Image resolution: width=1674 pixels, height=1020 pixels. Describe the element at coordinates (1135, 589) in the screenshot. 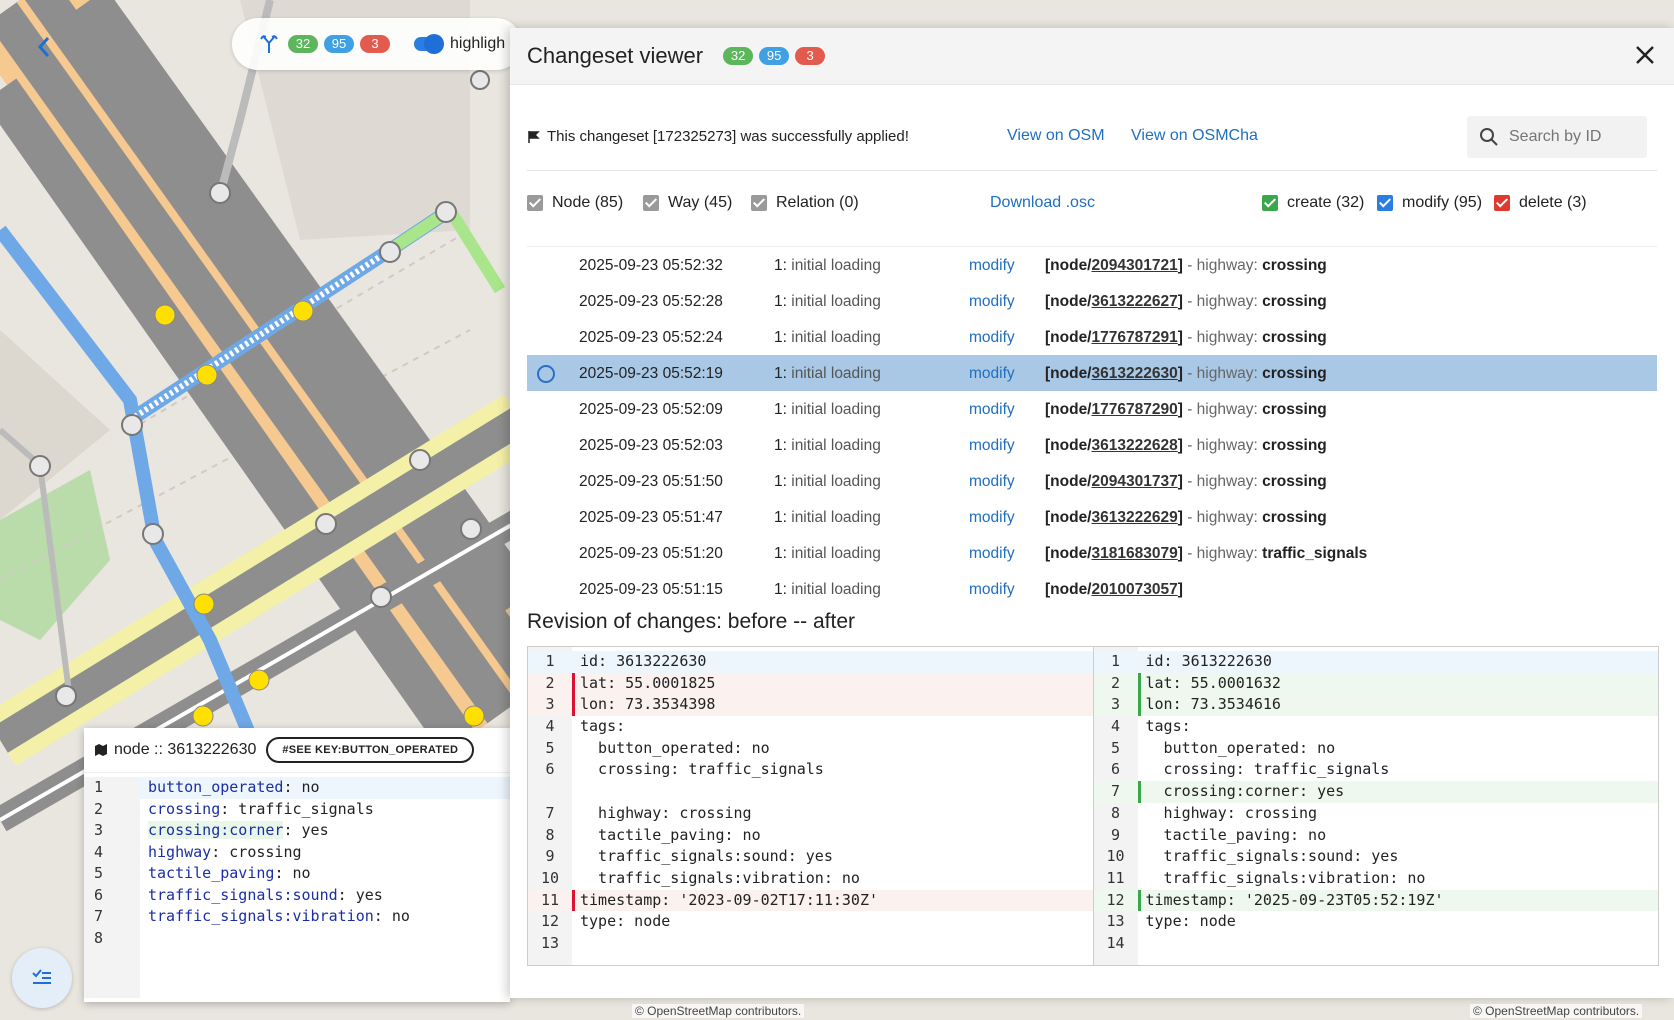

I see `object-id-link: 2010073057` at that location.